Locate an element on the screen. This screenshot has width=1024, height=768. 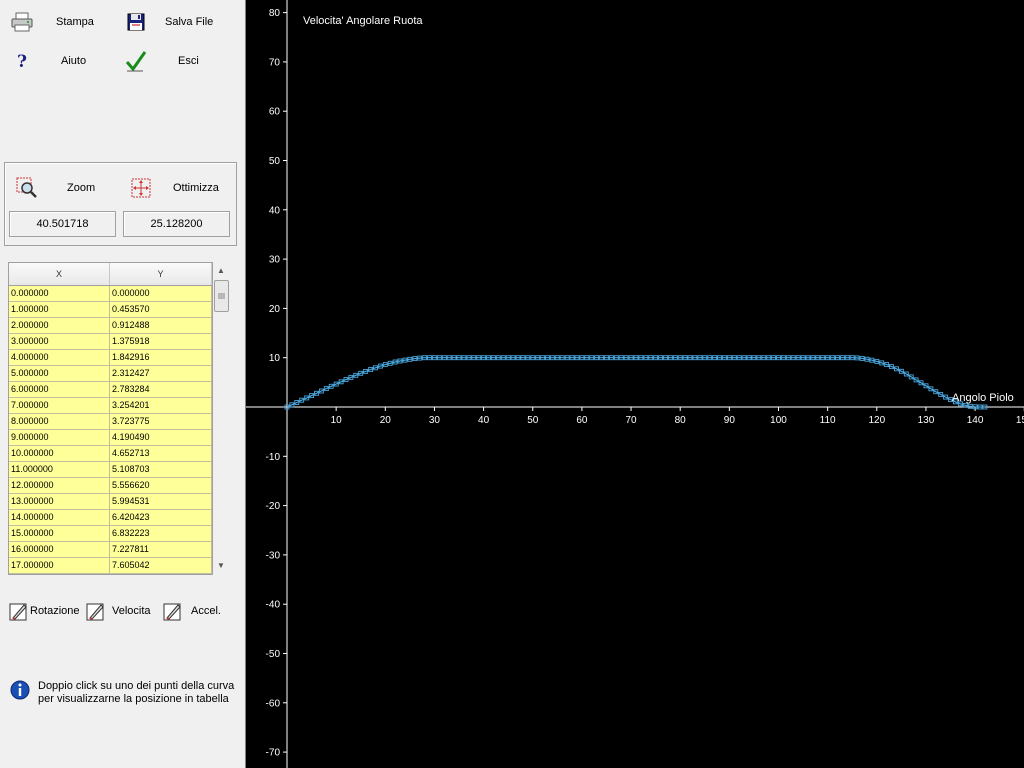
cell-y: 0.912488 is located at coordinates (161, 326).